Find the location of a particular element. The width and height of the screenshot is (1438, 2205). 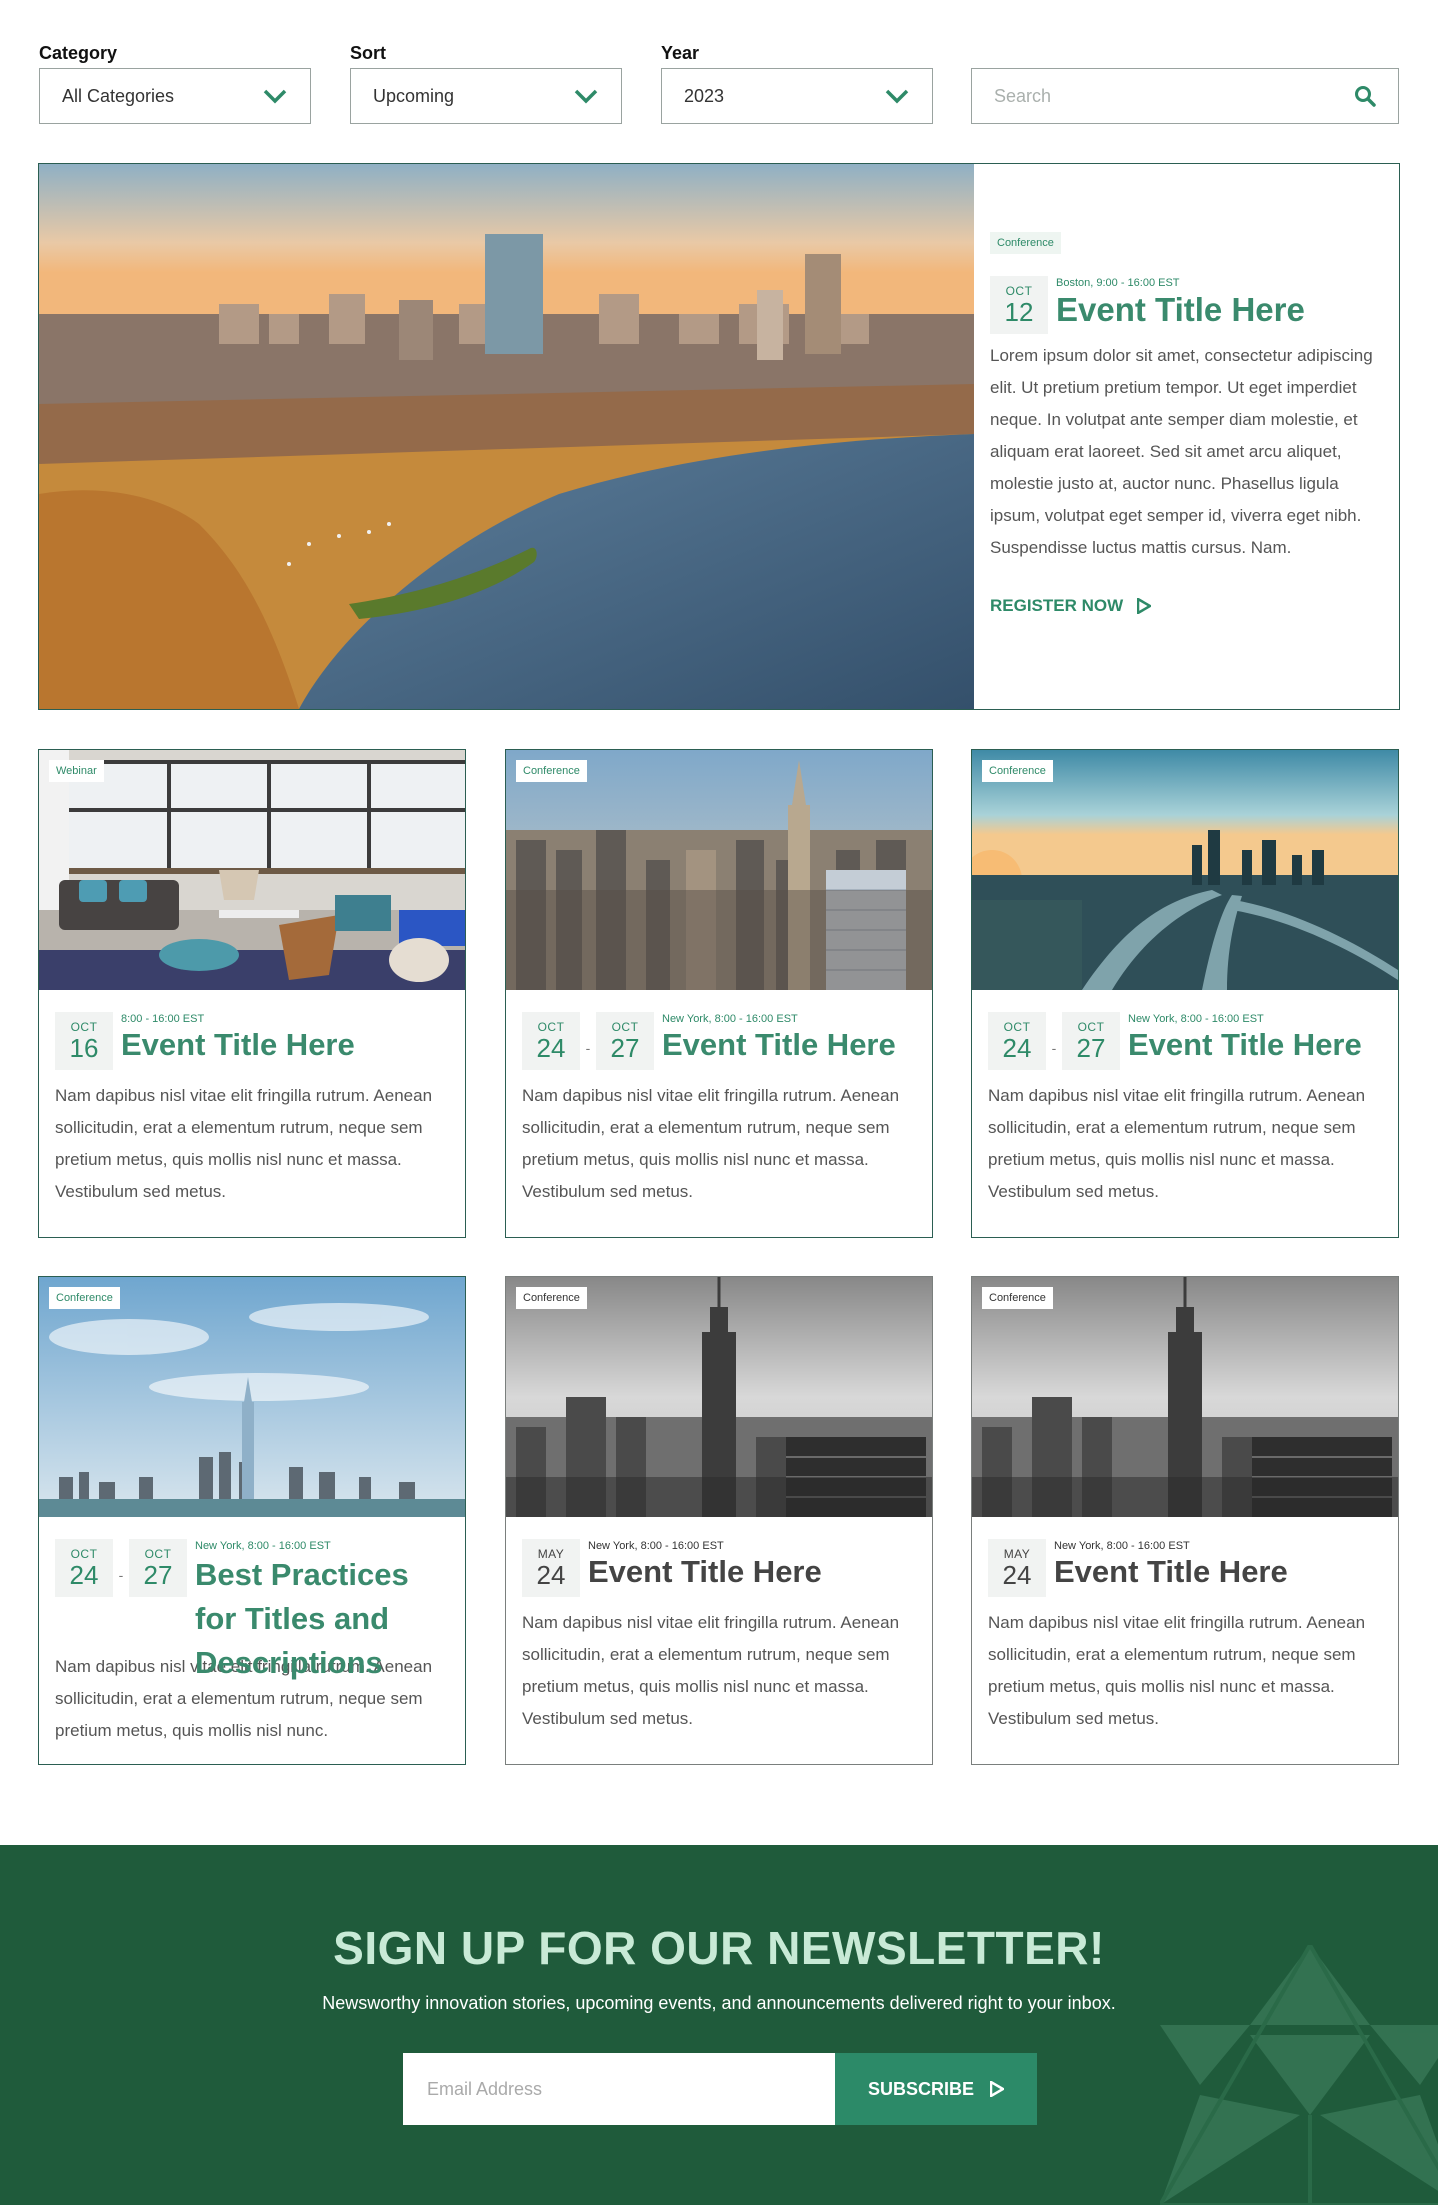

sort-filter: Sort Upcoming is located at coordinates (486, 82).